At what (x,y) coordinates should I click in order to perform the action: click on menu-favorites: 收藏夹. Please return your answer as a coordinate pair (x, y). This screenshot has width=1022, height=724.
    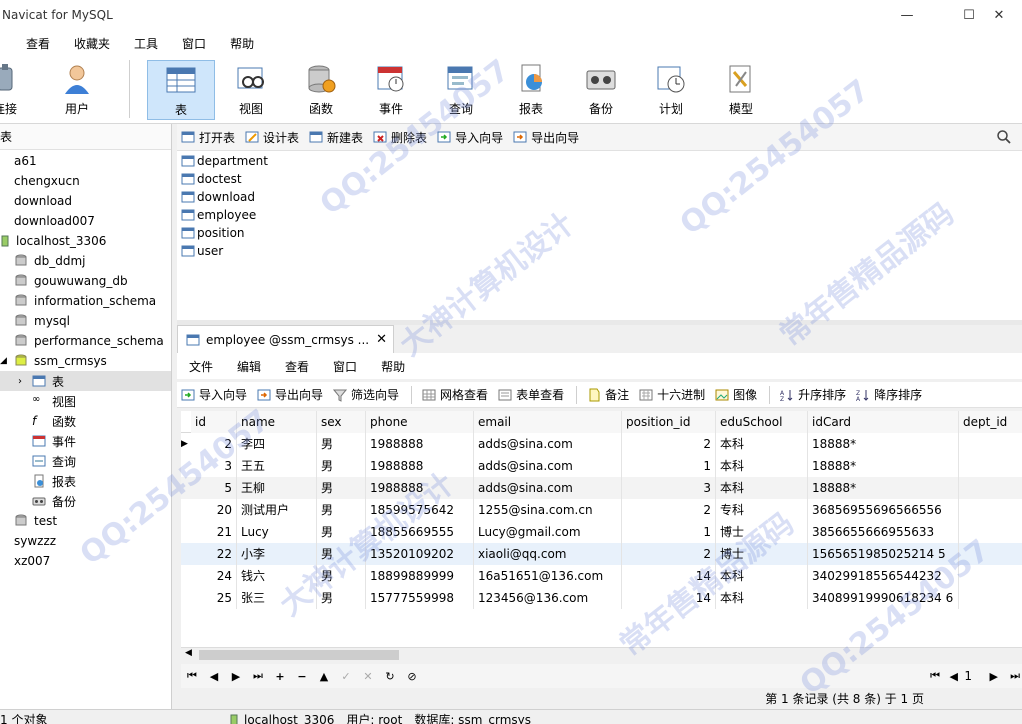
    Looking at the image, I should click on (92, 43).